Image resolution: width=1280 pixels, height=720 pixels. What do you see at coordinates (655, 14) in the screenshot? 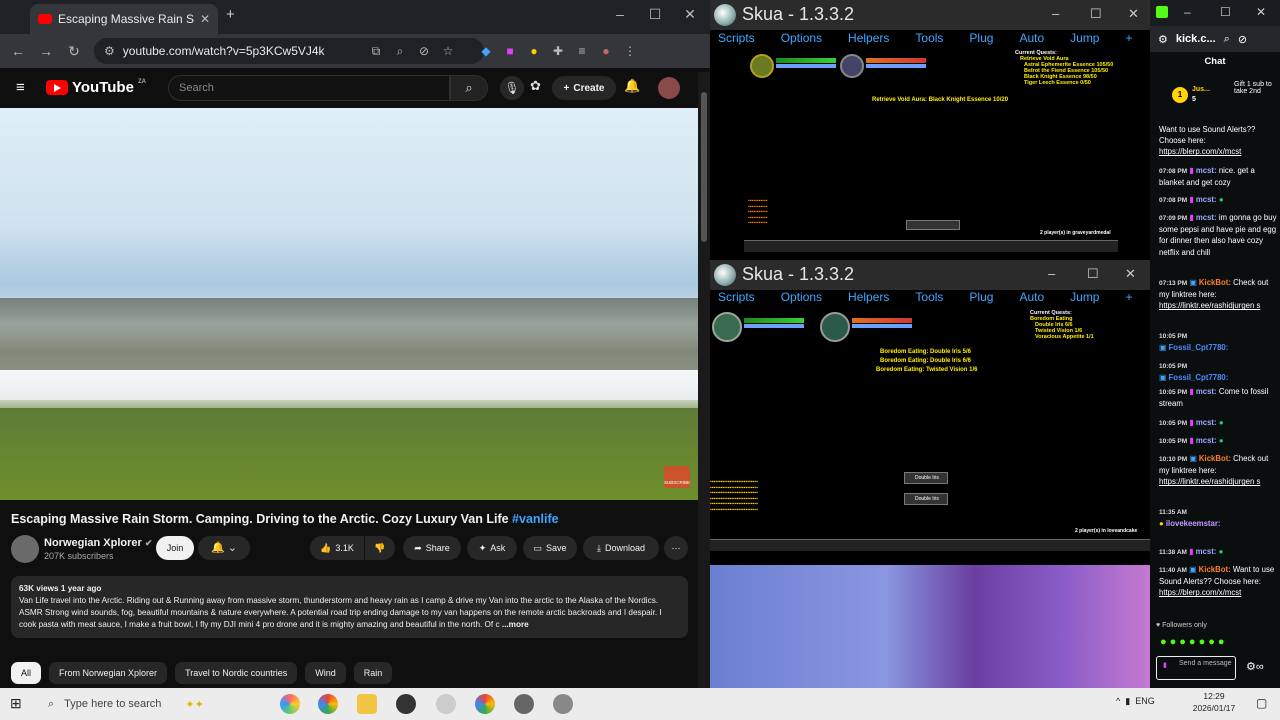
I see `maximize-button: ☐` at bounding box center [655, 14].